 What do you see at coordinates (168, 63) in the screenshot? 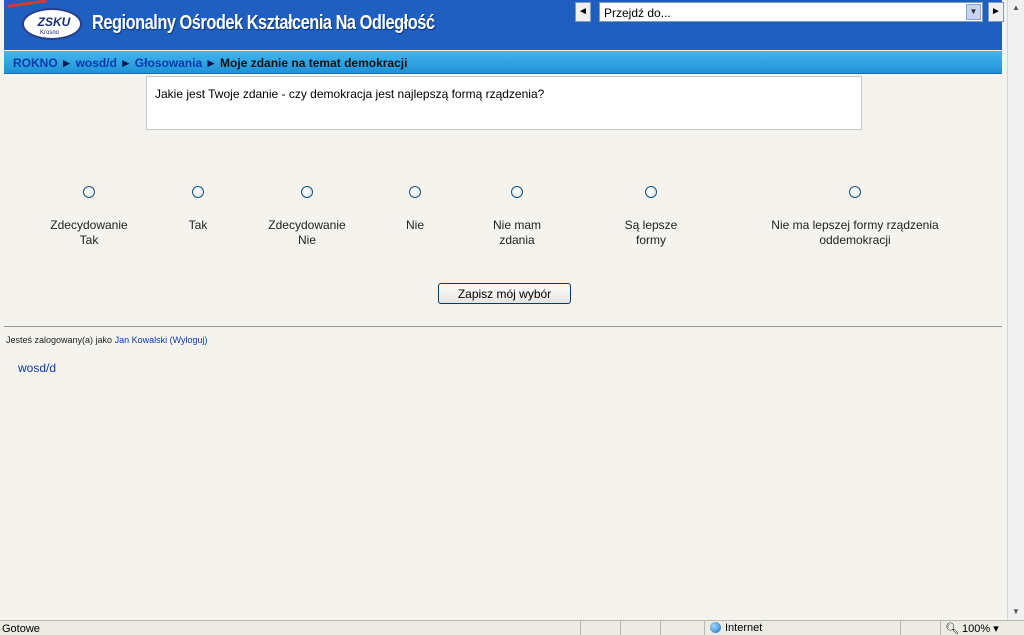
I see `breadcrumb-polls: Głosowania` at bounding box center [168, 63].